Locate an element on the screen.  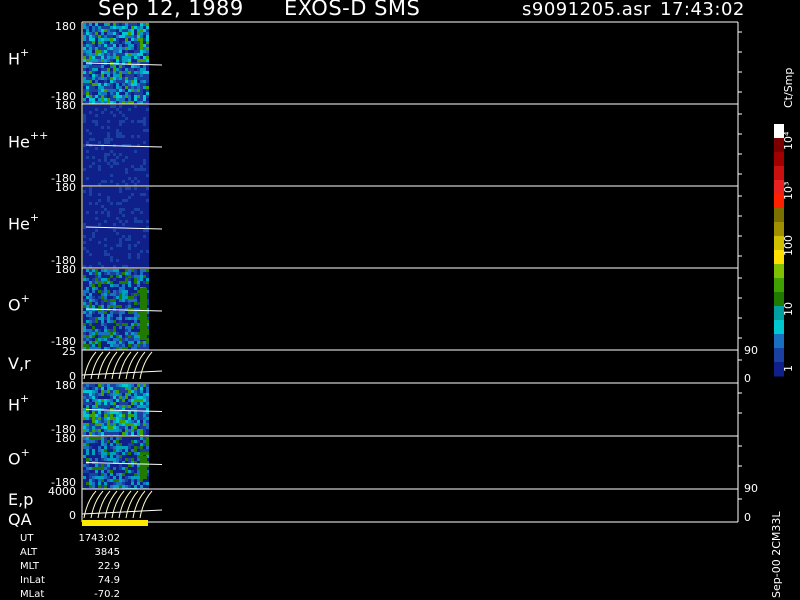
info-inlat: InLat 74.9 is located at coordinates (70, 580).